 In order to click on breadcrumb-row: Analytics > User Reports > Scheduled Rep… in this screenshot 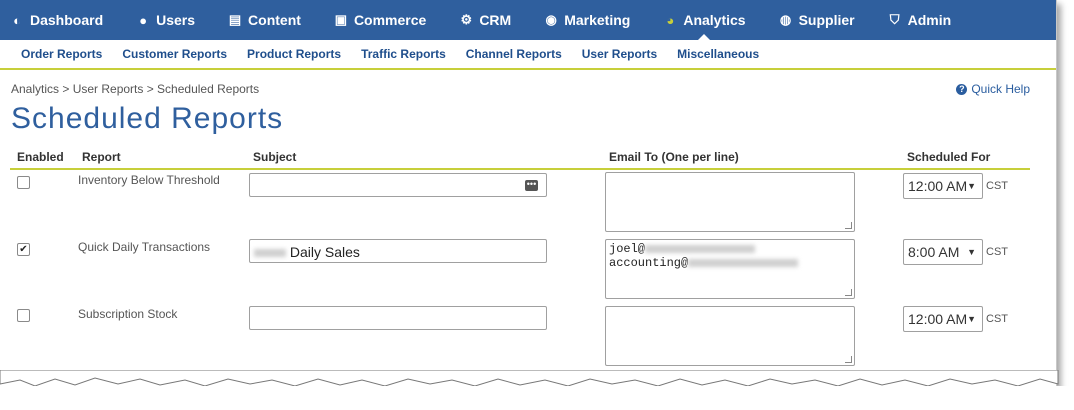, I will do `click(528, 87)`.